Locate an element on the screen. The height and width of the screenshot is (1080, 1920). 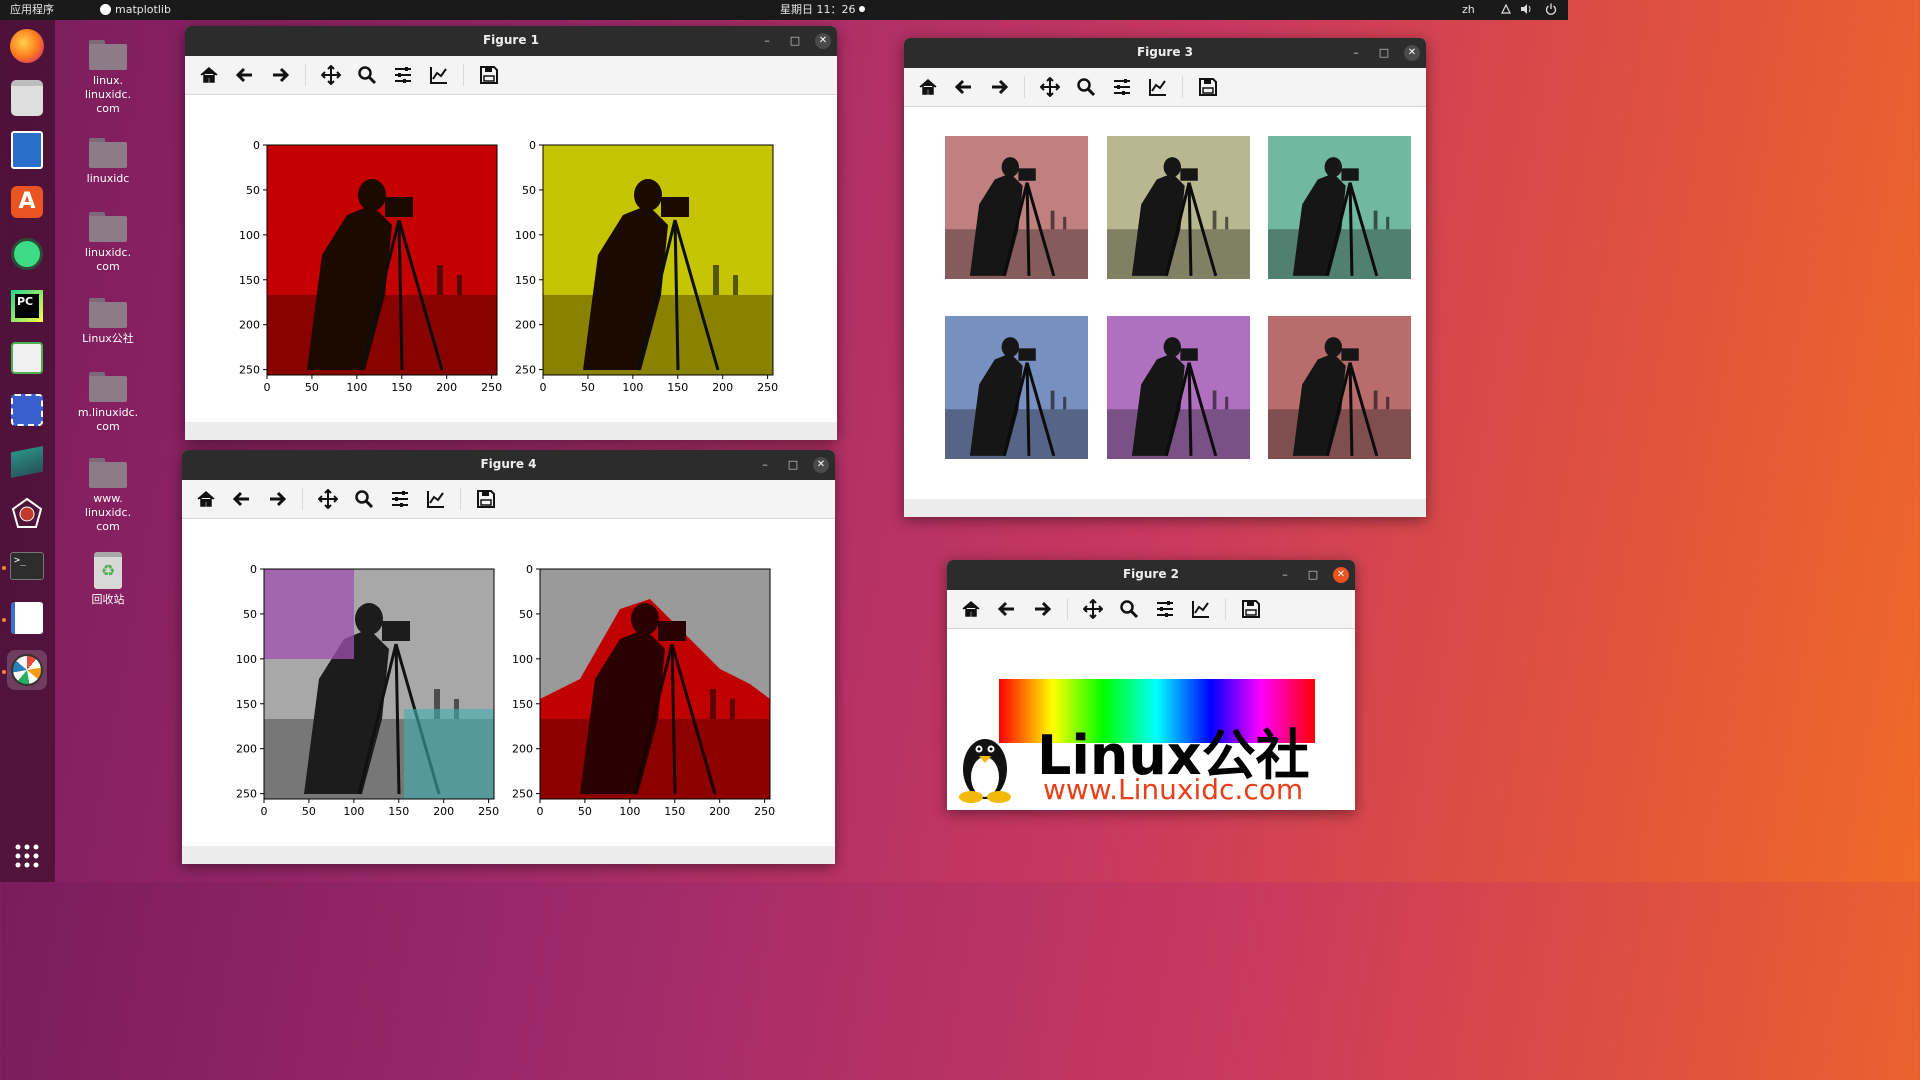
figure-3-plot is located at coordinates (1165, 303).